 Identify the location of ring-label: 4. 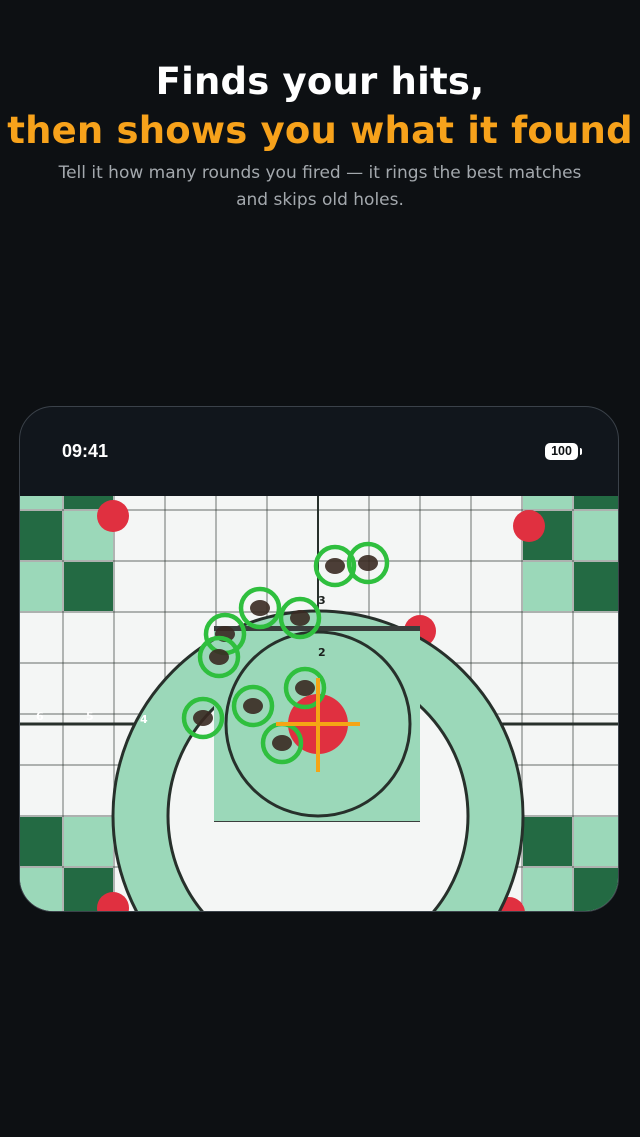
(144, 719).